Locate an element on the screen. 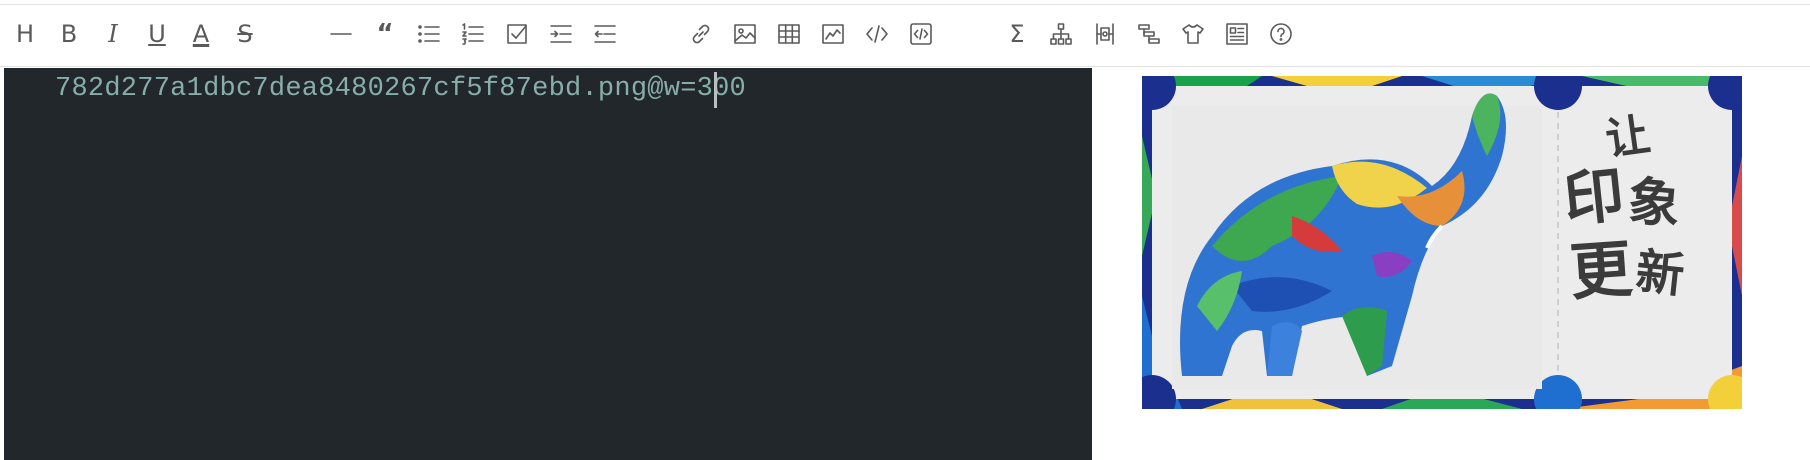 The image size is (1810, 460). link-icon is located at coordinates (701, 34).